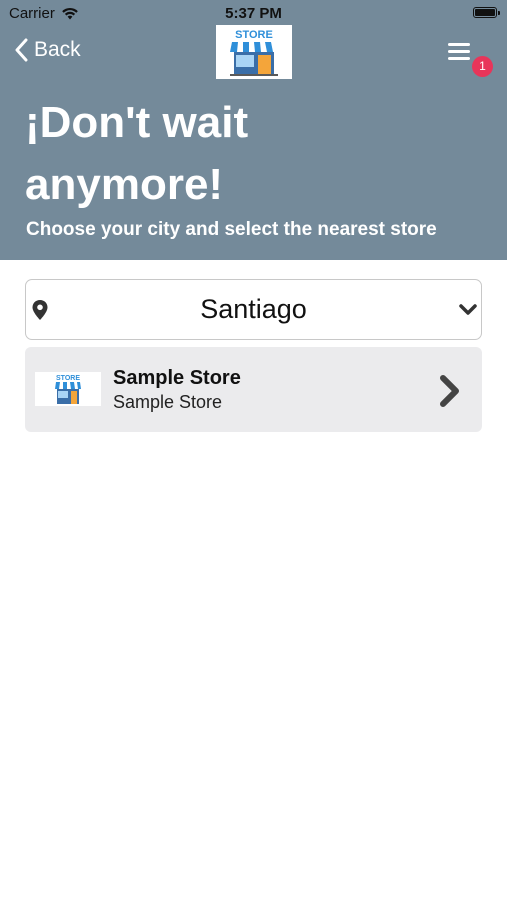 Image resolution: width=507 pixels, height=900 pixels. I want to click on chevron-down-icon, so click(468, 309).